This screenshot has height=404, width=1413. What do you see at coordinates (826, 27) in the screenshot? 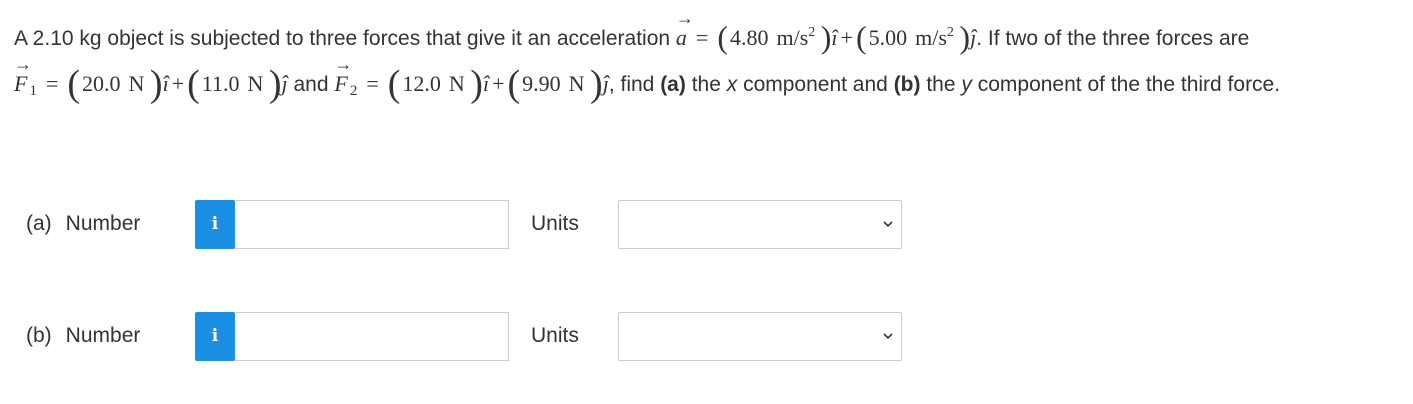
I see `acceleration-expression: a=(4.80m/s2 )î+(5.00m/s2 )ĵ` at bounding box center [826, 27].